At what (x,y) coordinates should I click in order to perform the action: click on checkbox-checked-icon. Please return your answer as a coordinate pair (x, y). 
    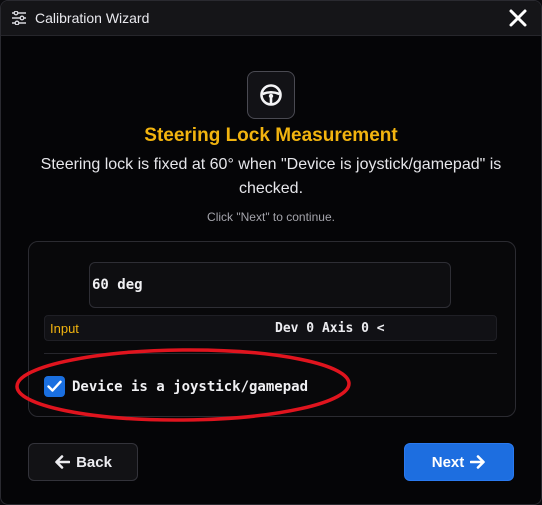
    Looking at the image, I should click on (54, 386).